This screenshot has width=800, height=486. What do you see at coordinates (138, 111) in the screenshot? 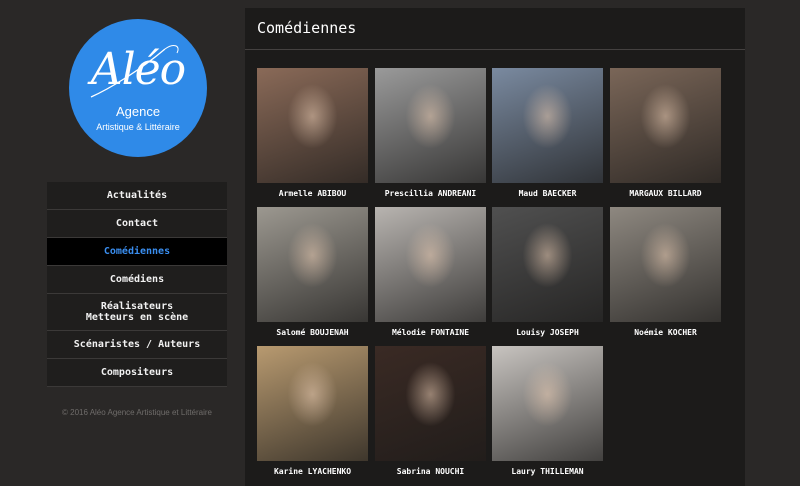
I see `logo-agency-text: Agence` at bounding box center [138, 111].